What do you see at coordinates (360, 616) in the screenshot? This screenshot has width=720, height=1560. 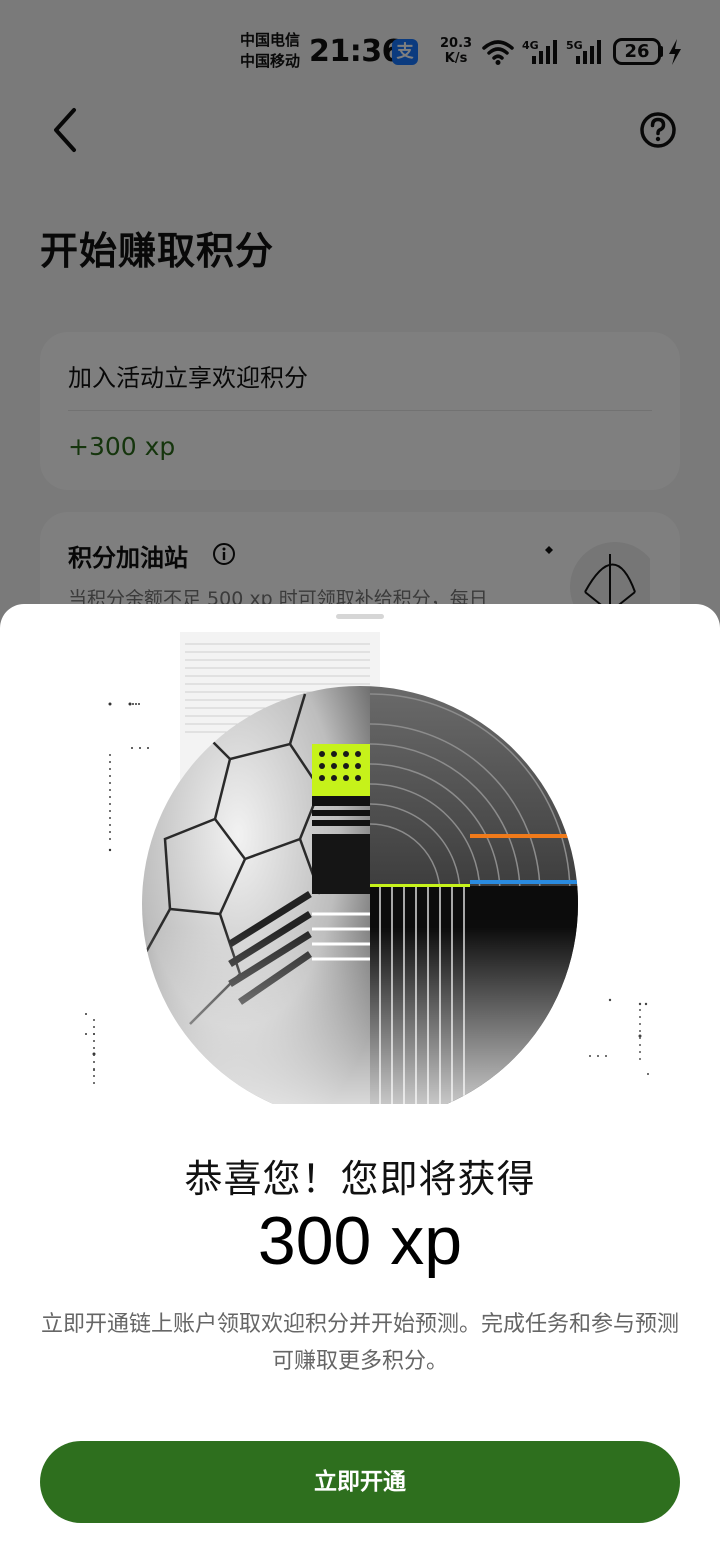 I see `drag-handle` at bounding box center [360, 616].